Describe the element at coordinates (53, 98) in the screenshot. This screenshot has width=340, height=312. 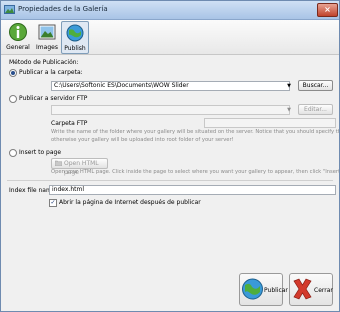
I see `publish-ftp-label: Publicar a servidor FTP` at that location.